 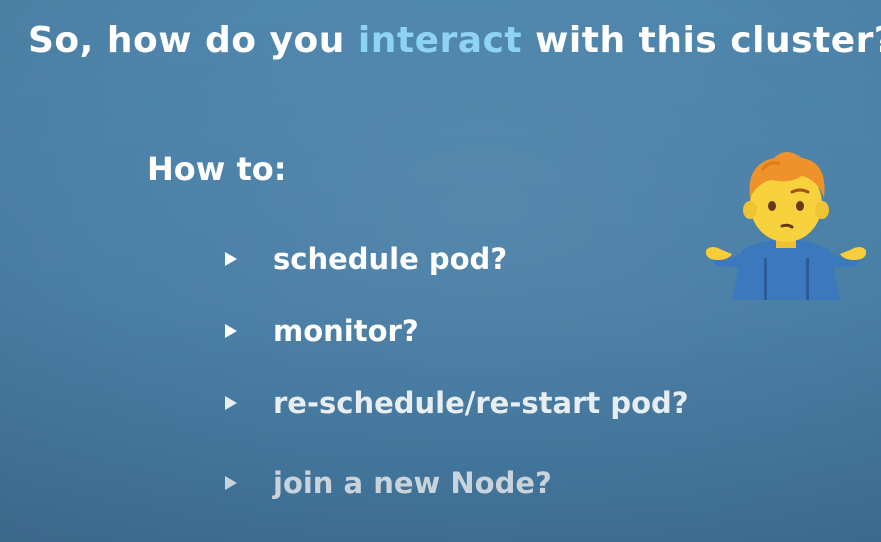 I want to click on title-tail: with this cluster?, so click(x=701, y=40).